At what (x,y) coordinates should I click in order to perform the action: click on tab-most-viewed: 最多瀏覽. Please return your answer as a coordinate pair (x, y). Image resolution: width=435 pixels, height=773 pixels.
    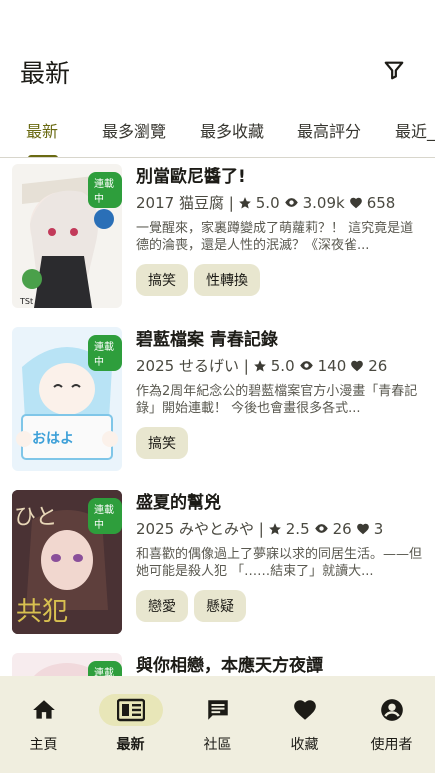
    Looking at the image, I should click on (134, 130).